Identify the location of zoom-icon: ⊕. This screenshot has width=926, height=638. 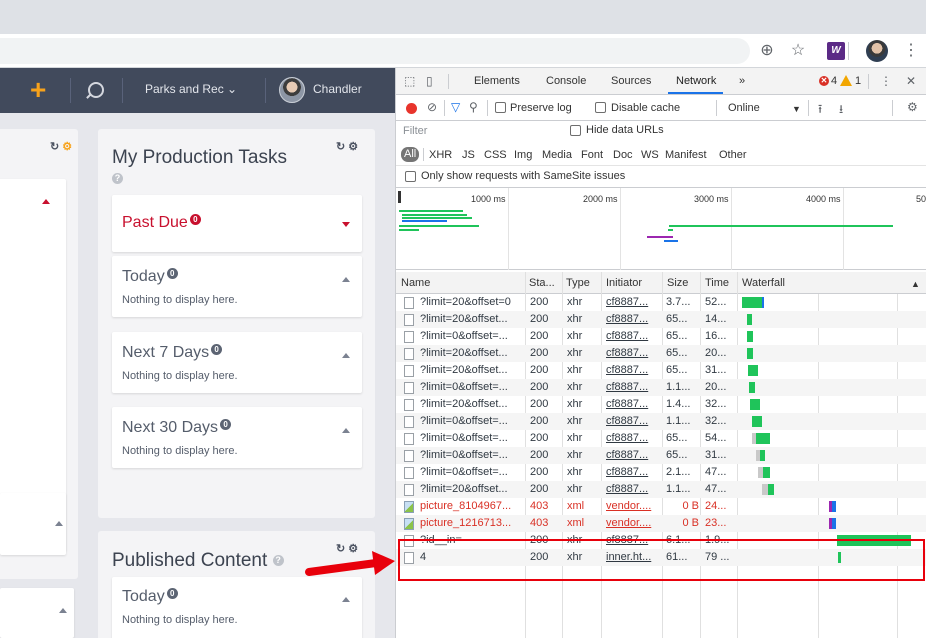
(767, 51).